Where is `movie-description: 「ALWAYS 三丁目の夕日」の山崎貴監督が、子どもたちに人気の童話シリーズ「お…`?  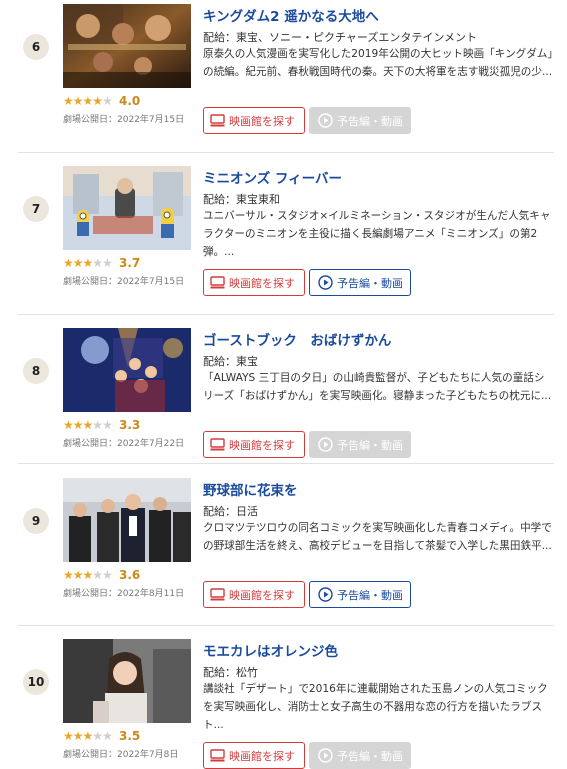
movie-description: 「ALWAYS 三丁目の夕日」の山崎貴監督が、子どもたちに人気の童話シリーズ「お… is located at coordinates (377, 387).